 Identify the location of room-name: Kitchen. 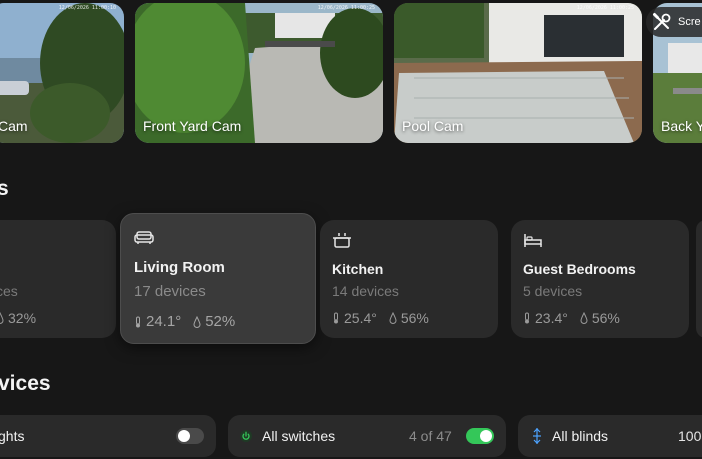
(358, 269).